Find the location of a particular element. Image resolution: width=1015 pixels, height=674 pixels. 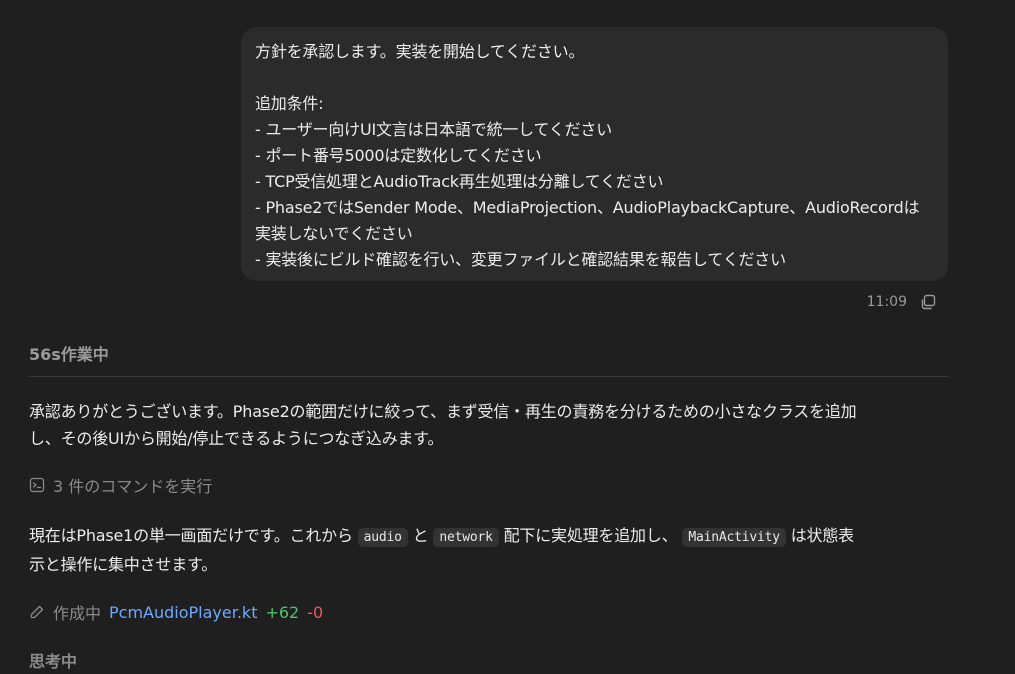

terminal-icon is located at coordinates (37, 485).